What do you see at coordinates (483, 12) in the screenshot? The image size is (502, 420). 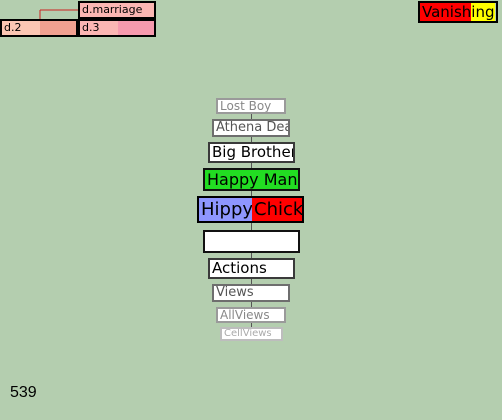 I see `vanishing-yellow-part: ing` at bounding box center [483, 12].